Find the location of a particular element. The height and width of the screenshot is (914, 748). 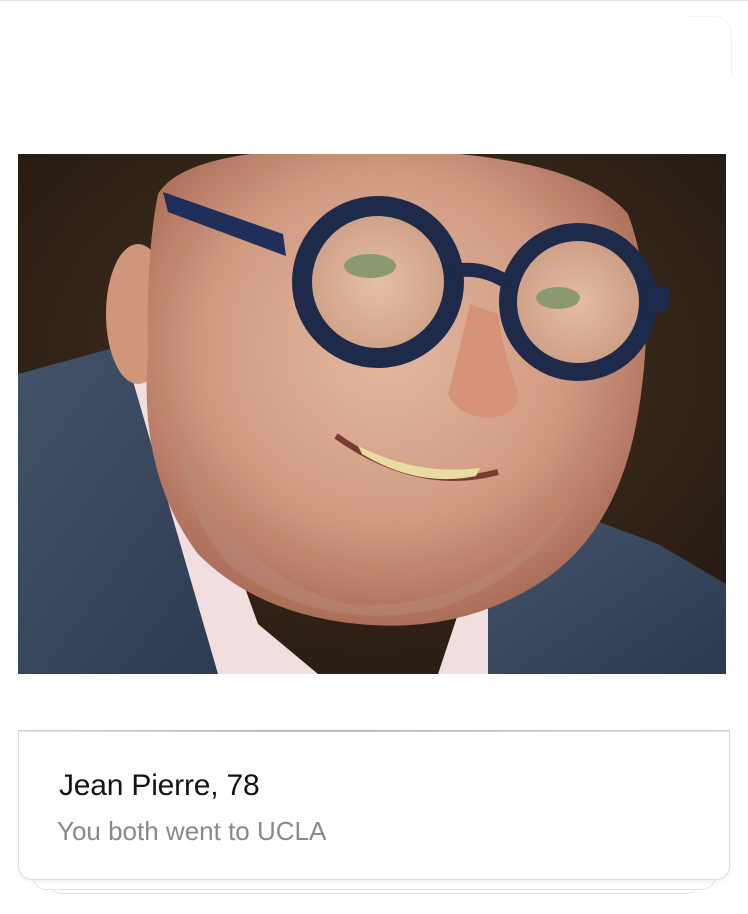

card-corner-edge is located at coordinates (711, 46).